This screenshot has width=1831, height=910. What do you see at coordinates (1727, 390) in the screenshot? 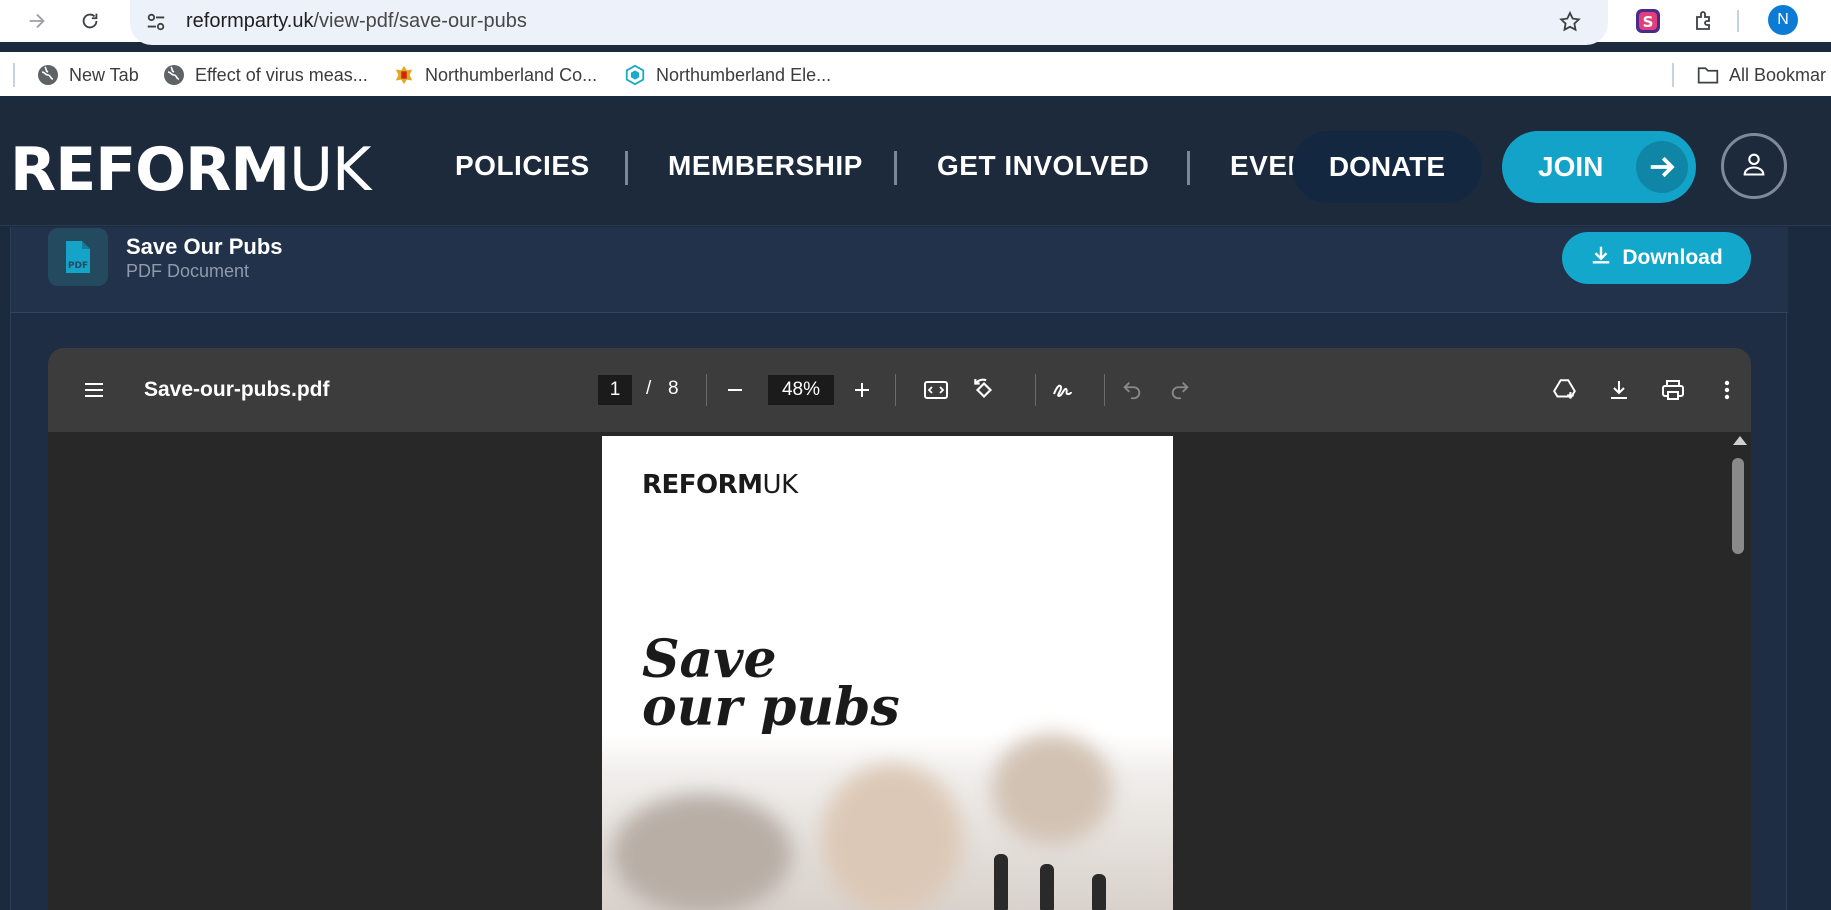
I see `more-options-icon` at bounding box center [1727, 390].